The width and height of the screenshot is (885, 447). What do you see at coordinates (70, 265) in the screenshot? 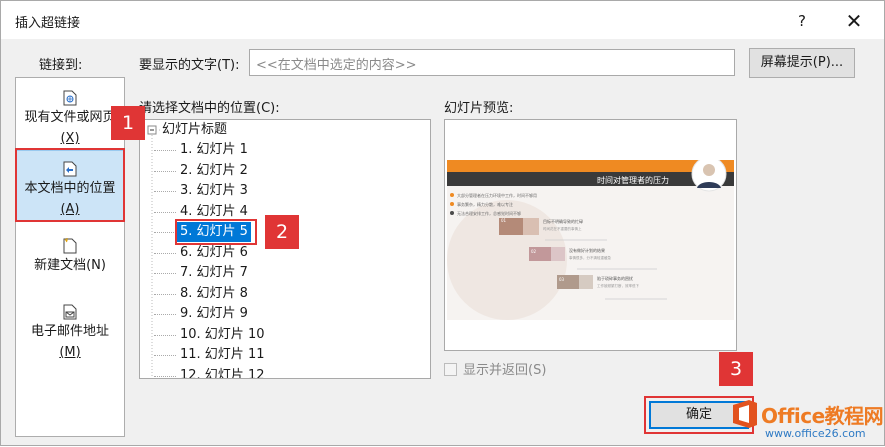
I see `link-item-label: 新建文档(N)` at bounding box center [70, 265].